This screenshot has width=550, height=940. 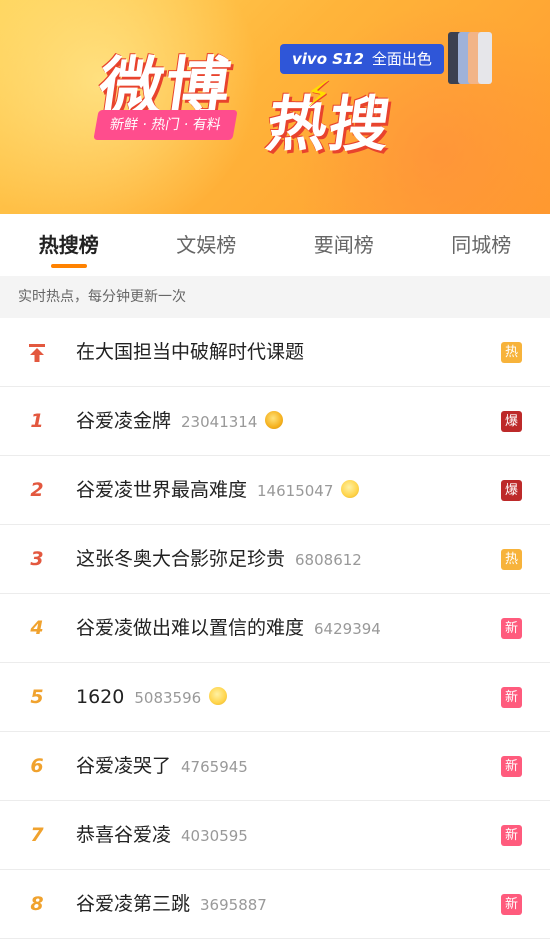 I want to click on sponsor-ad-badge: vivo S12 全面出色, so click(x=362, y=59).